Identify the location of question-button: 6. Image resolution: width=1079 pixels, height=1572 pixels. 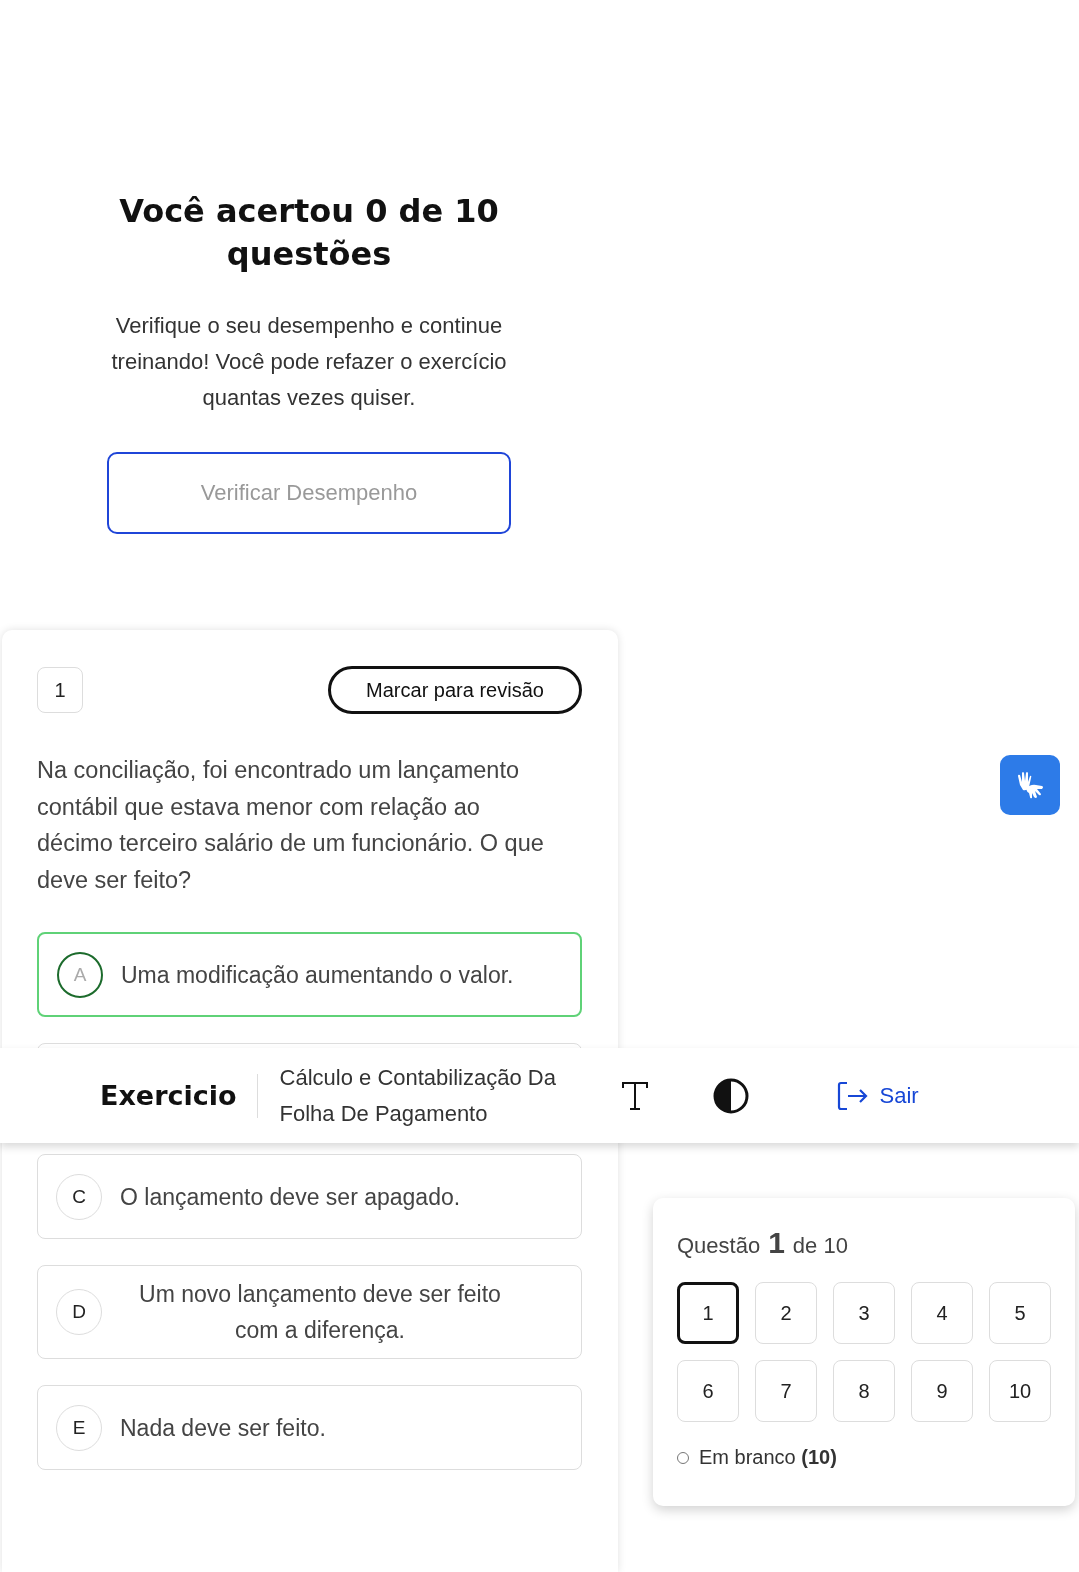
(708, 1391).